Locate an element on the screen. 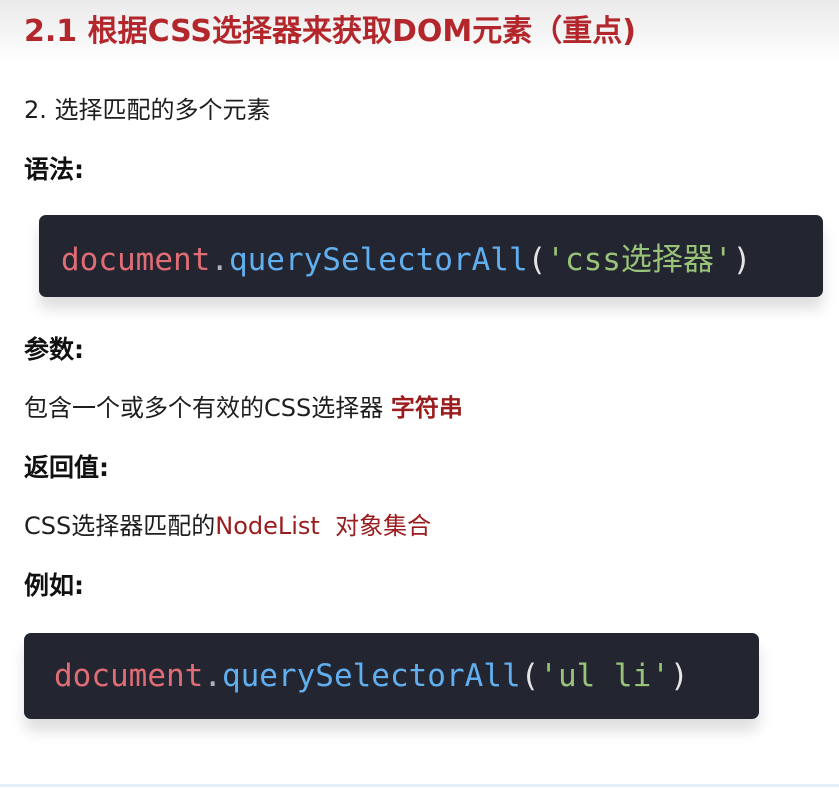  syntax-code-line: document.querySelectorAll('css选择器') is located at coordinates (395, 256).